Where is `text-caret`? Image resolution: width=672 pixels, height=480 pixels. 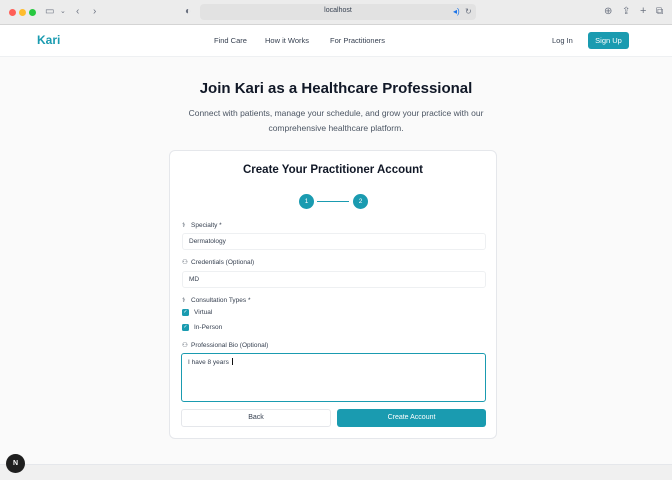
text-caret is located at coordinates (232, 361).